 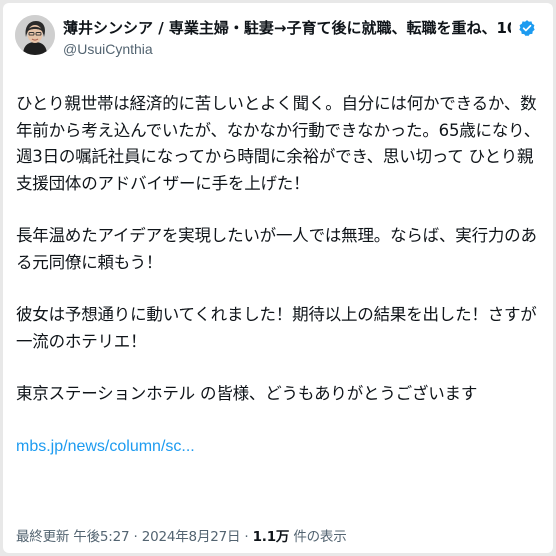 I want to click on post-date: 2024年8月27日, so click(x=191, y=537).